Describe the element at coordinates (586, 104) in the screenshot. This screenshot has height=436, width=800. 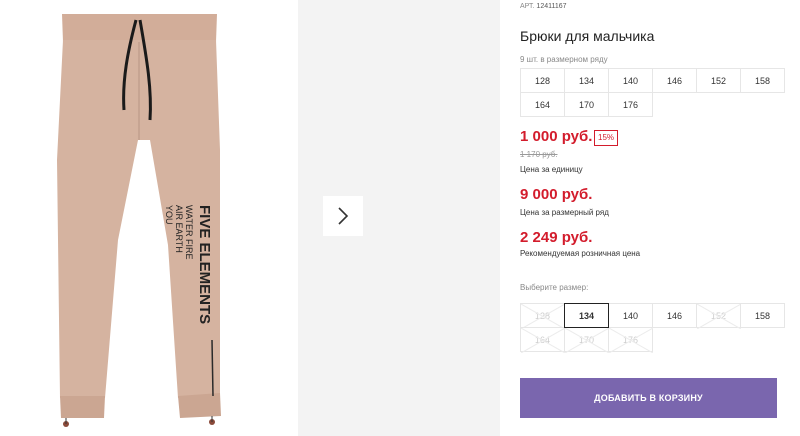
I see `pack-size-cell: 170` at that location.